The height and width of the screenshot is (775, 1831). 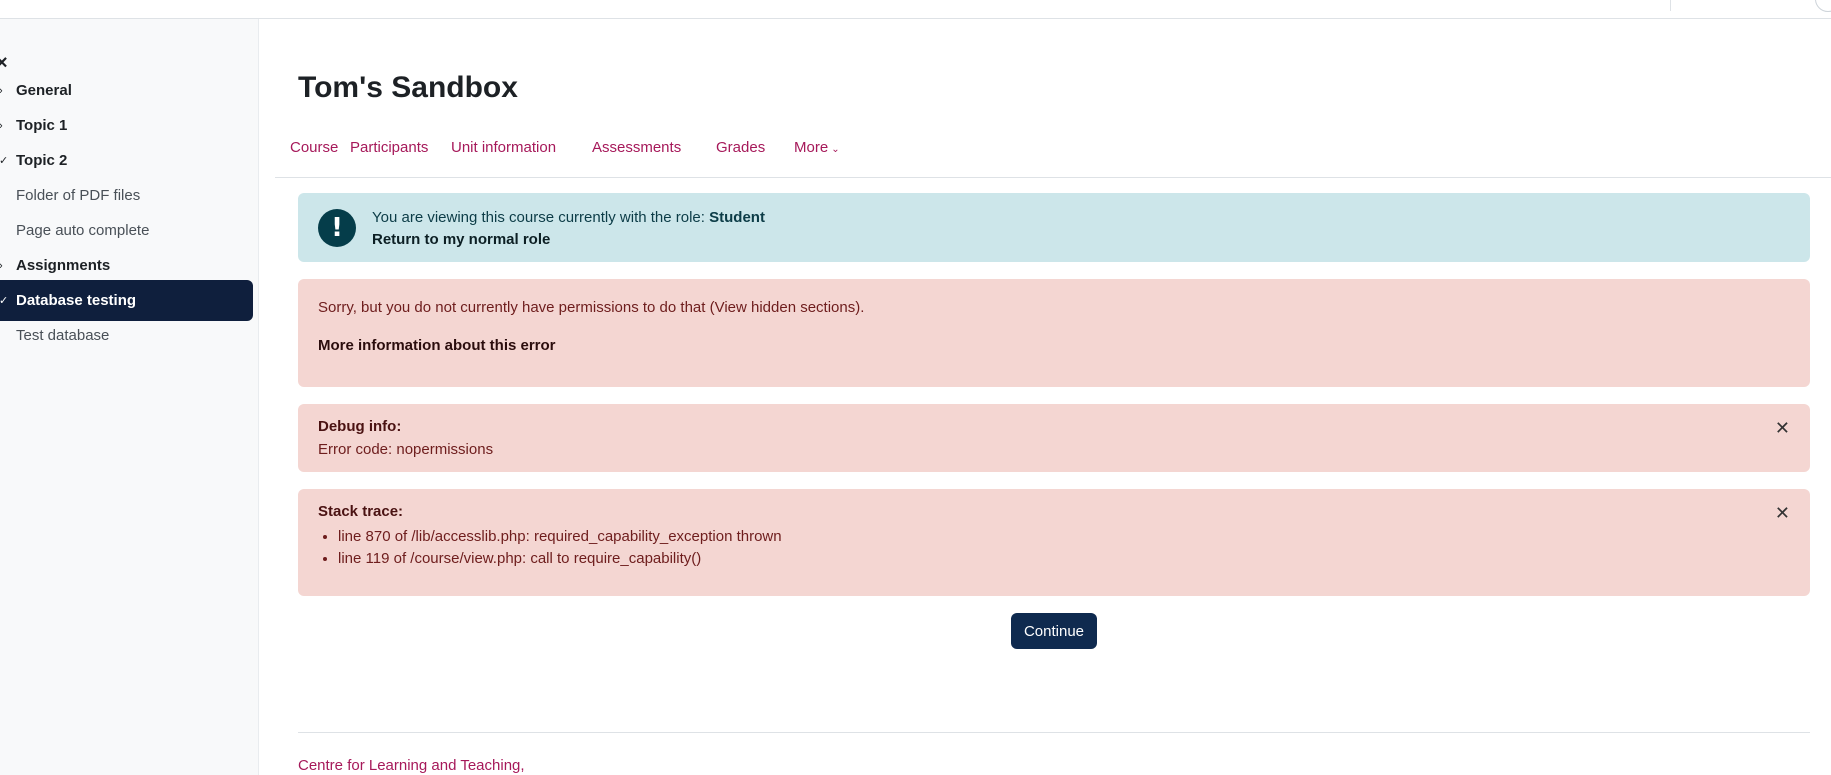 What do you see at coordinates (737, 217) in the screenshot?
I see `role-name: Student` at bounding box center [737, 217].